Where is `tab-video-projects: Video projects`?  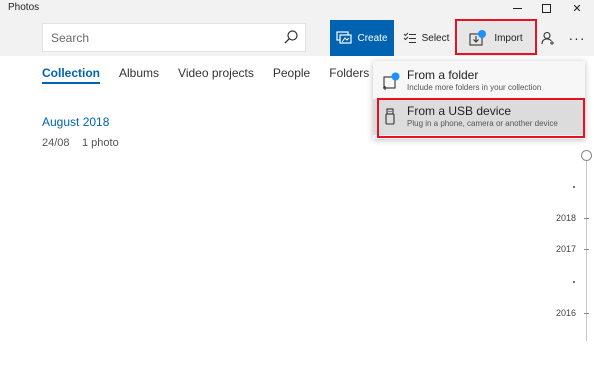 tab-video-projects: Video projects is located at coordinates (216, 75).